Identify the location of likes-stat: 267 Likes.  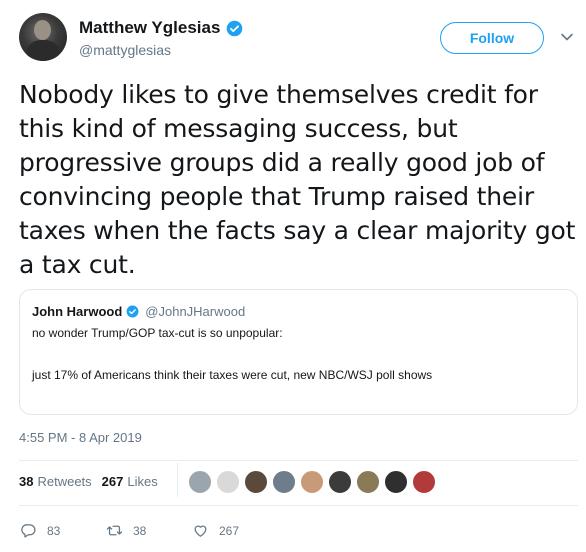
(130, 481).